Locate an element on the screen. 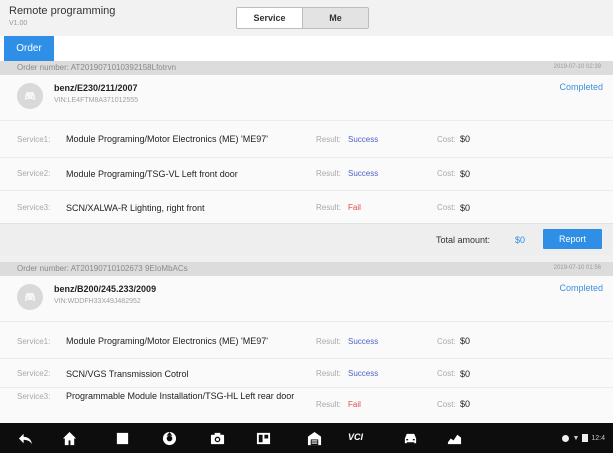  system-navbar: VCI ▼ 12:4 is located at coordinates (306, 438).